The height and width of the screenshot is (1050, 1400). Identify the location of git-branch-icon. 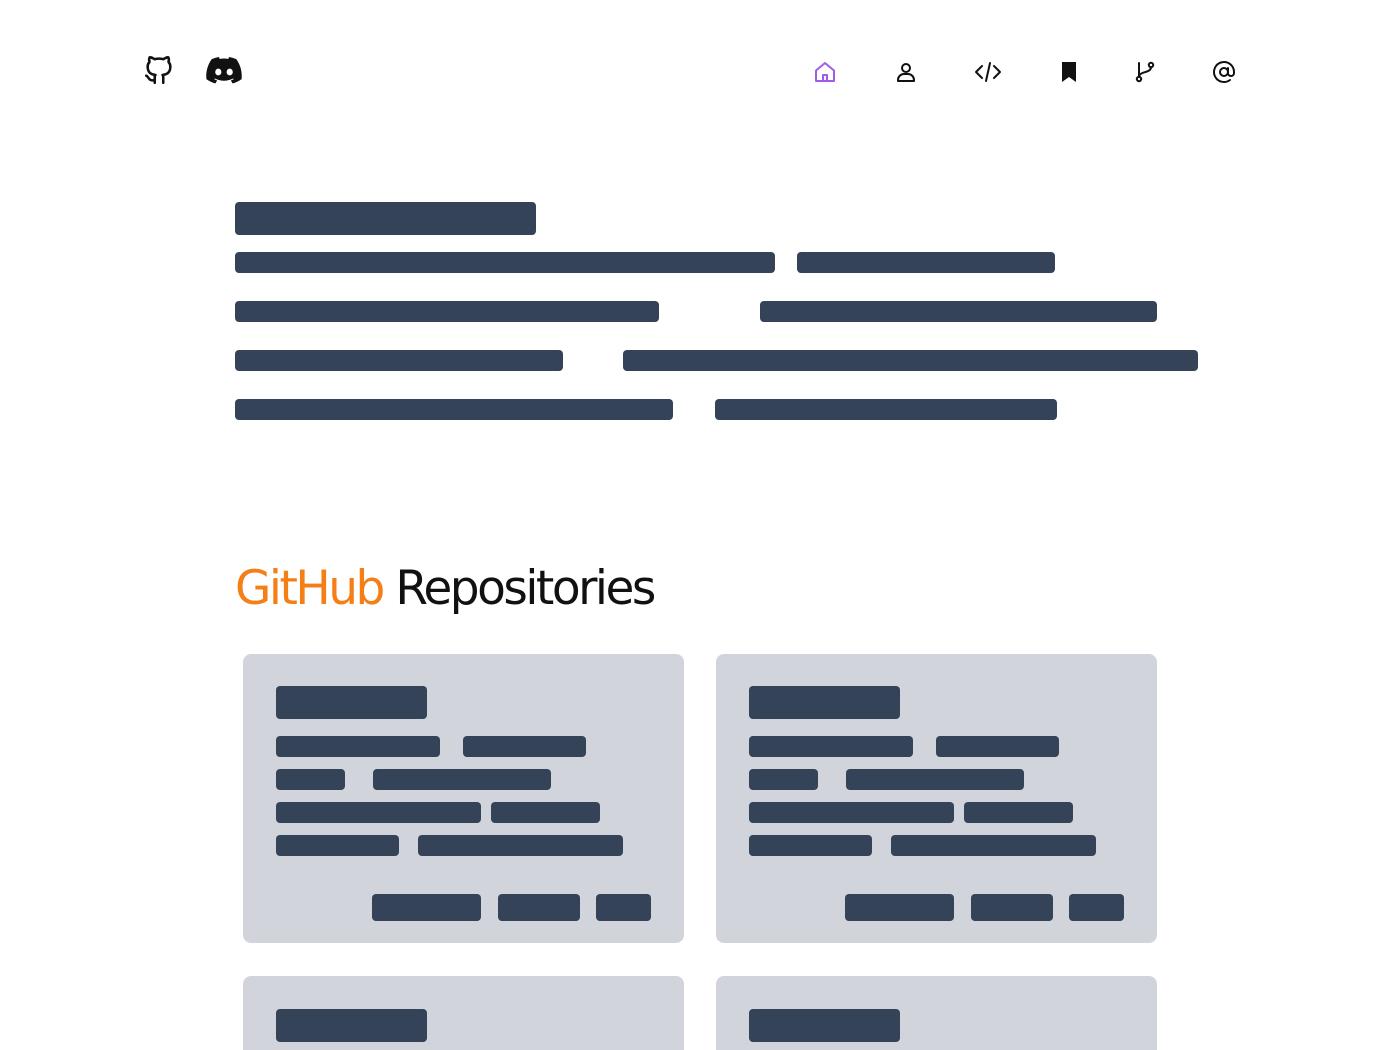
(1145, 72).